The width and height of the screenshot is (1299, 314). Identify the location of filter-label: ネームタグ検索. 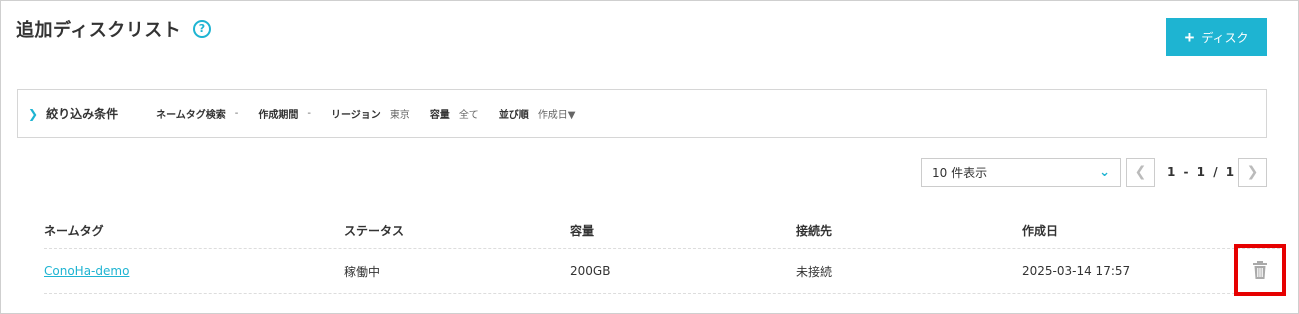
(191, 115).